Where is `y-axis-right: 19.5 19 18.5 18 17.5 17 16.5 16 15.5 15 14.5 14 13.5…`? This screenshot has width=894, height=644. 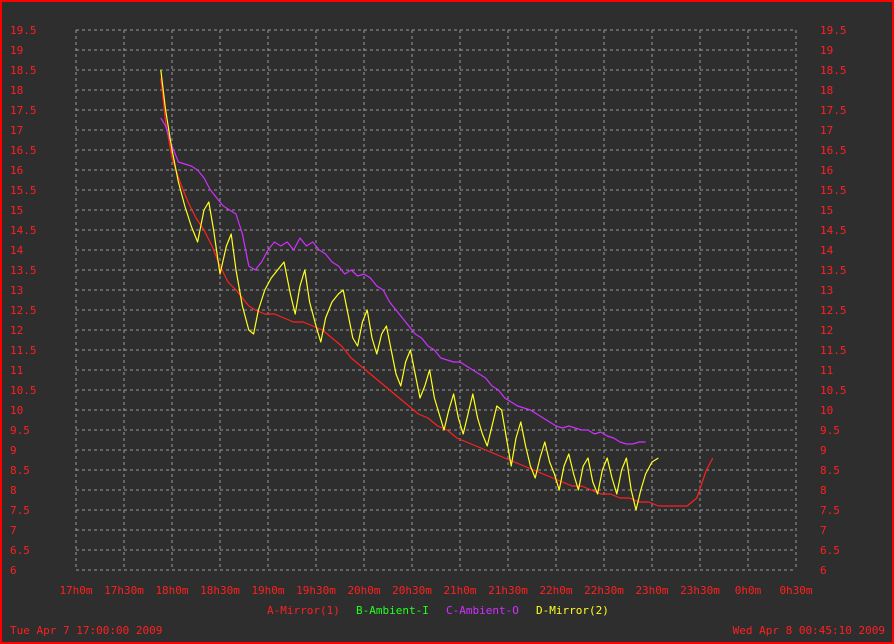
y-axis-right: 19.5 19 18.5 18 17.5 17 16.5 16 15.5 15 14.5 14 13.5… is located at coordinates (833, 300).